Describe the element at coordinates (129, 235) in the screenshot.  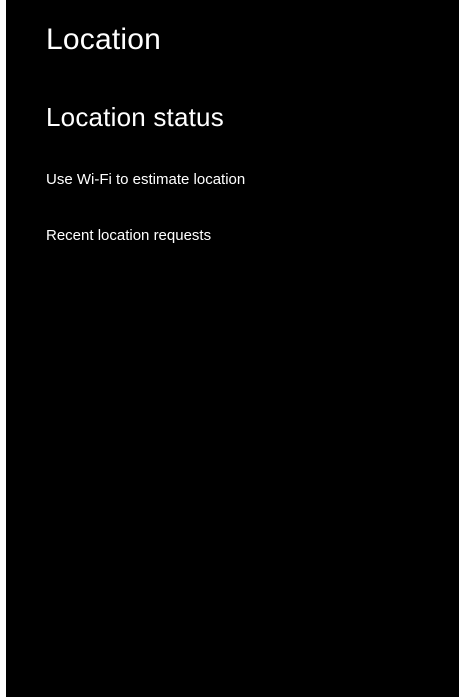
I see `menu-item-label: Recent location requests` at that location.